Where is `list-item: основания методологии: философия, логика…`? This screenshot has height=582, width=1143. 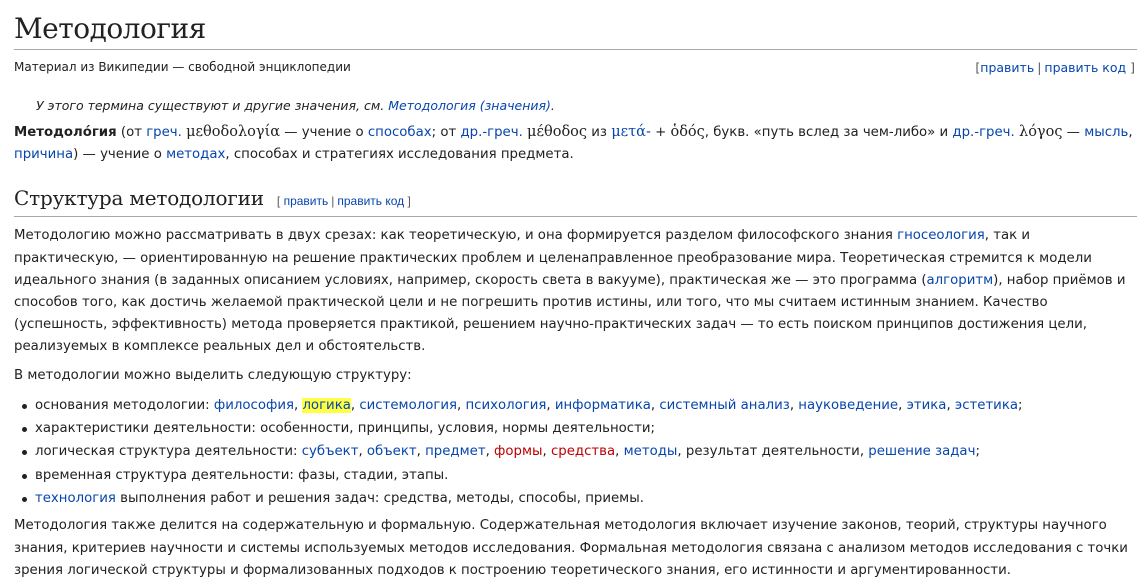 list-item: основания методологии: философия, логика… is located at coordinates (579, 405).